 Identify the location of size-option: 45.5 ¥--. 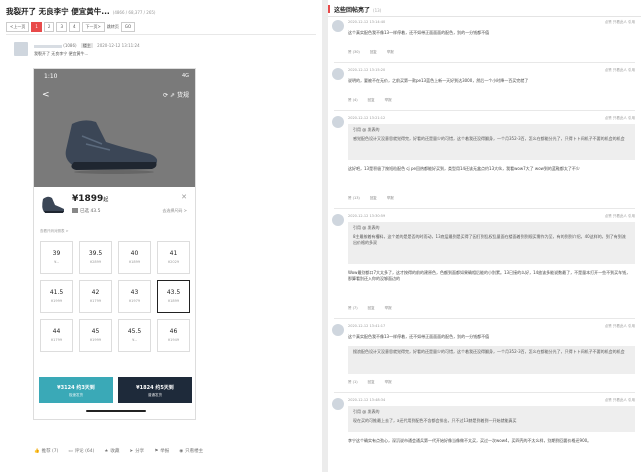
(134, 335).